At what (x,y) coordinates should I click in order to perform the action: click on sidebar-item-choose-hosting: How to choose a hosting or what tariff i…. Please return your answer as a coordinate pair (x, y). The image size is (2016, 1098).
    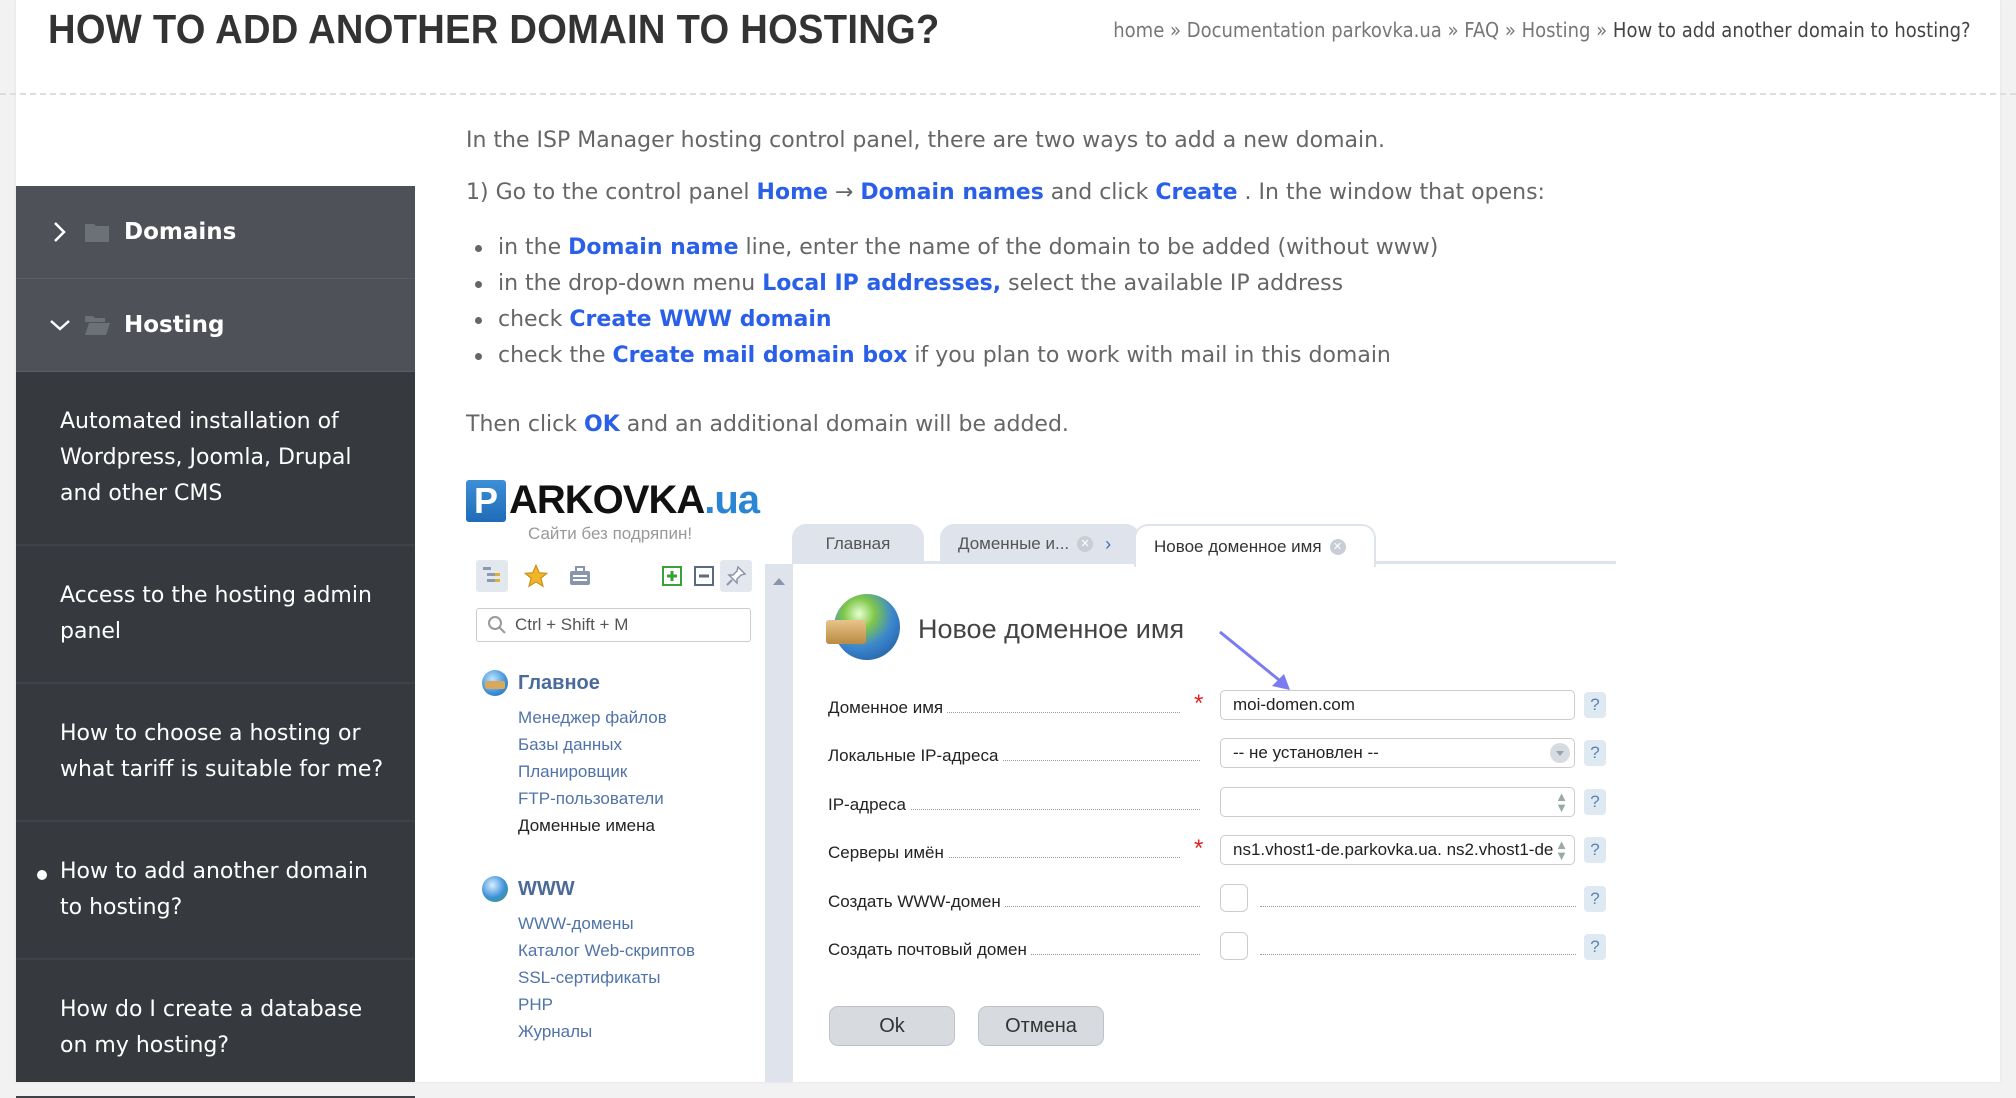
    Looking at the image, I should click on (215, 753).